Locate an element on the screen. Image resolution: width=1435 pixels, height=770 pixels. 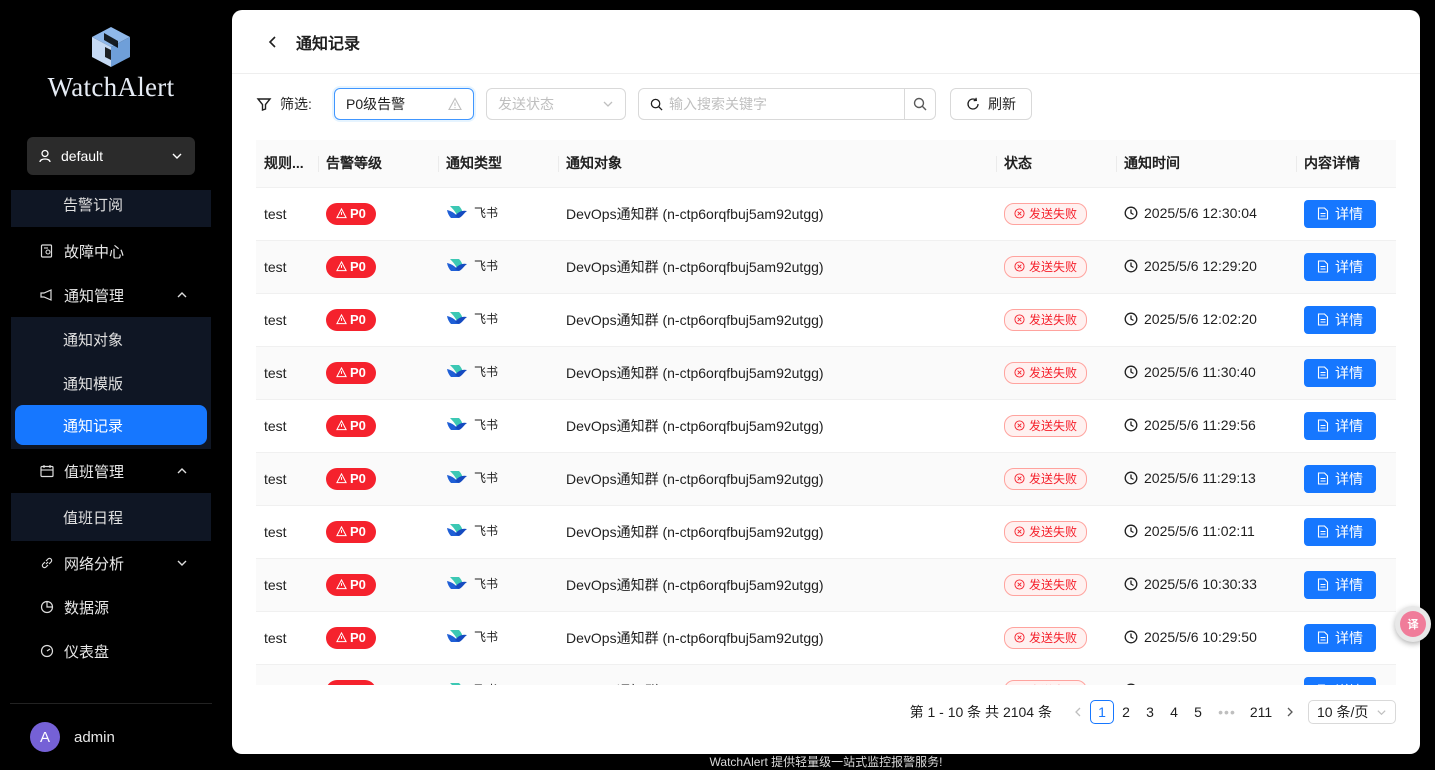
clock-icon is located at coordinates (1131, 371).